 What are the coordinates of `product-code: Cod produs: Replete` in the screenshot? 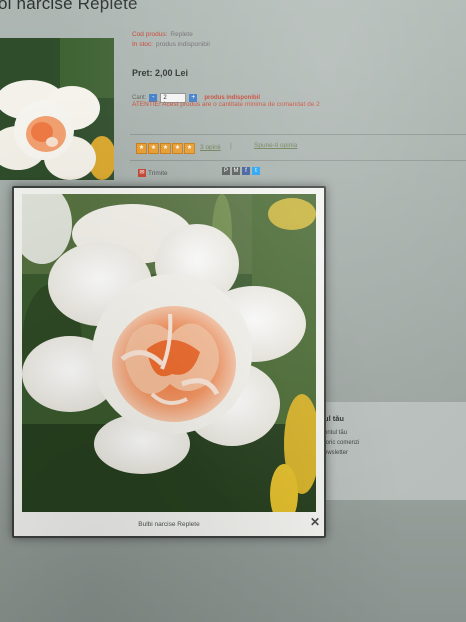 It's located at (162, 34).